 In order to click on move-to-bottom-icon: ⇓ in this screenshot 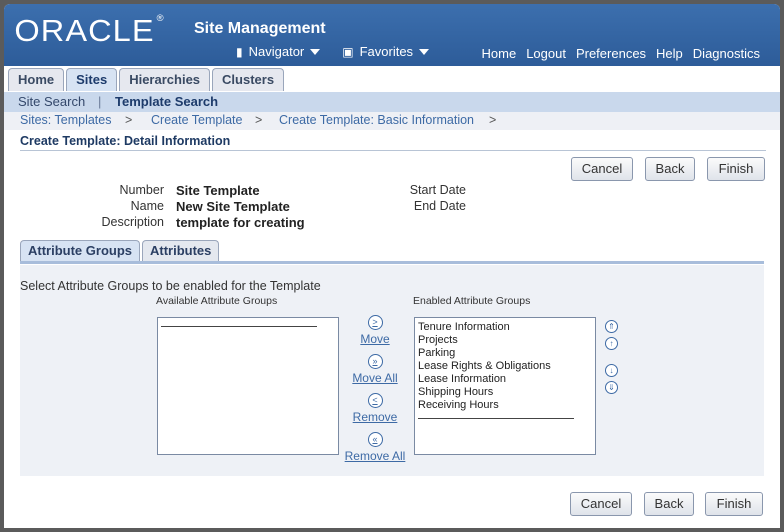, I will do `click(611, 387)`.